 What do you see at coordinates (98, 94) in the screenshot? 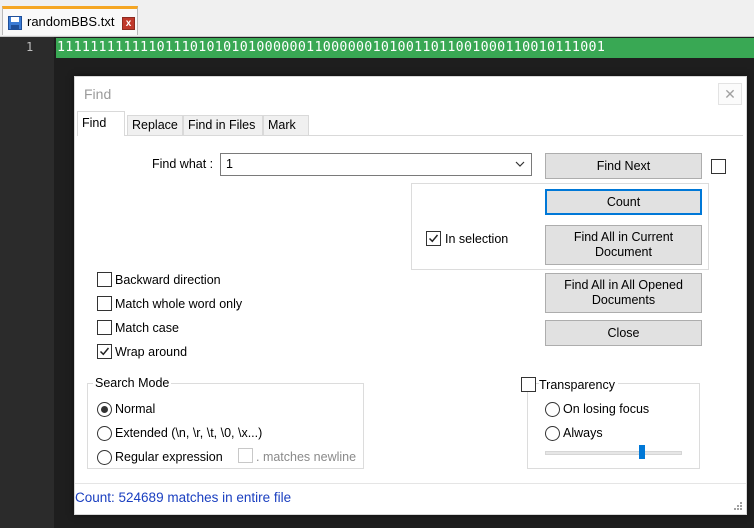
I see `dialog-title: Find` at bounding box center [98, 94].